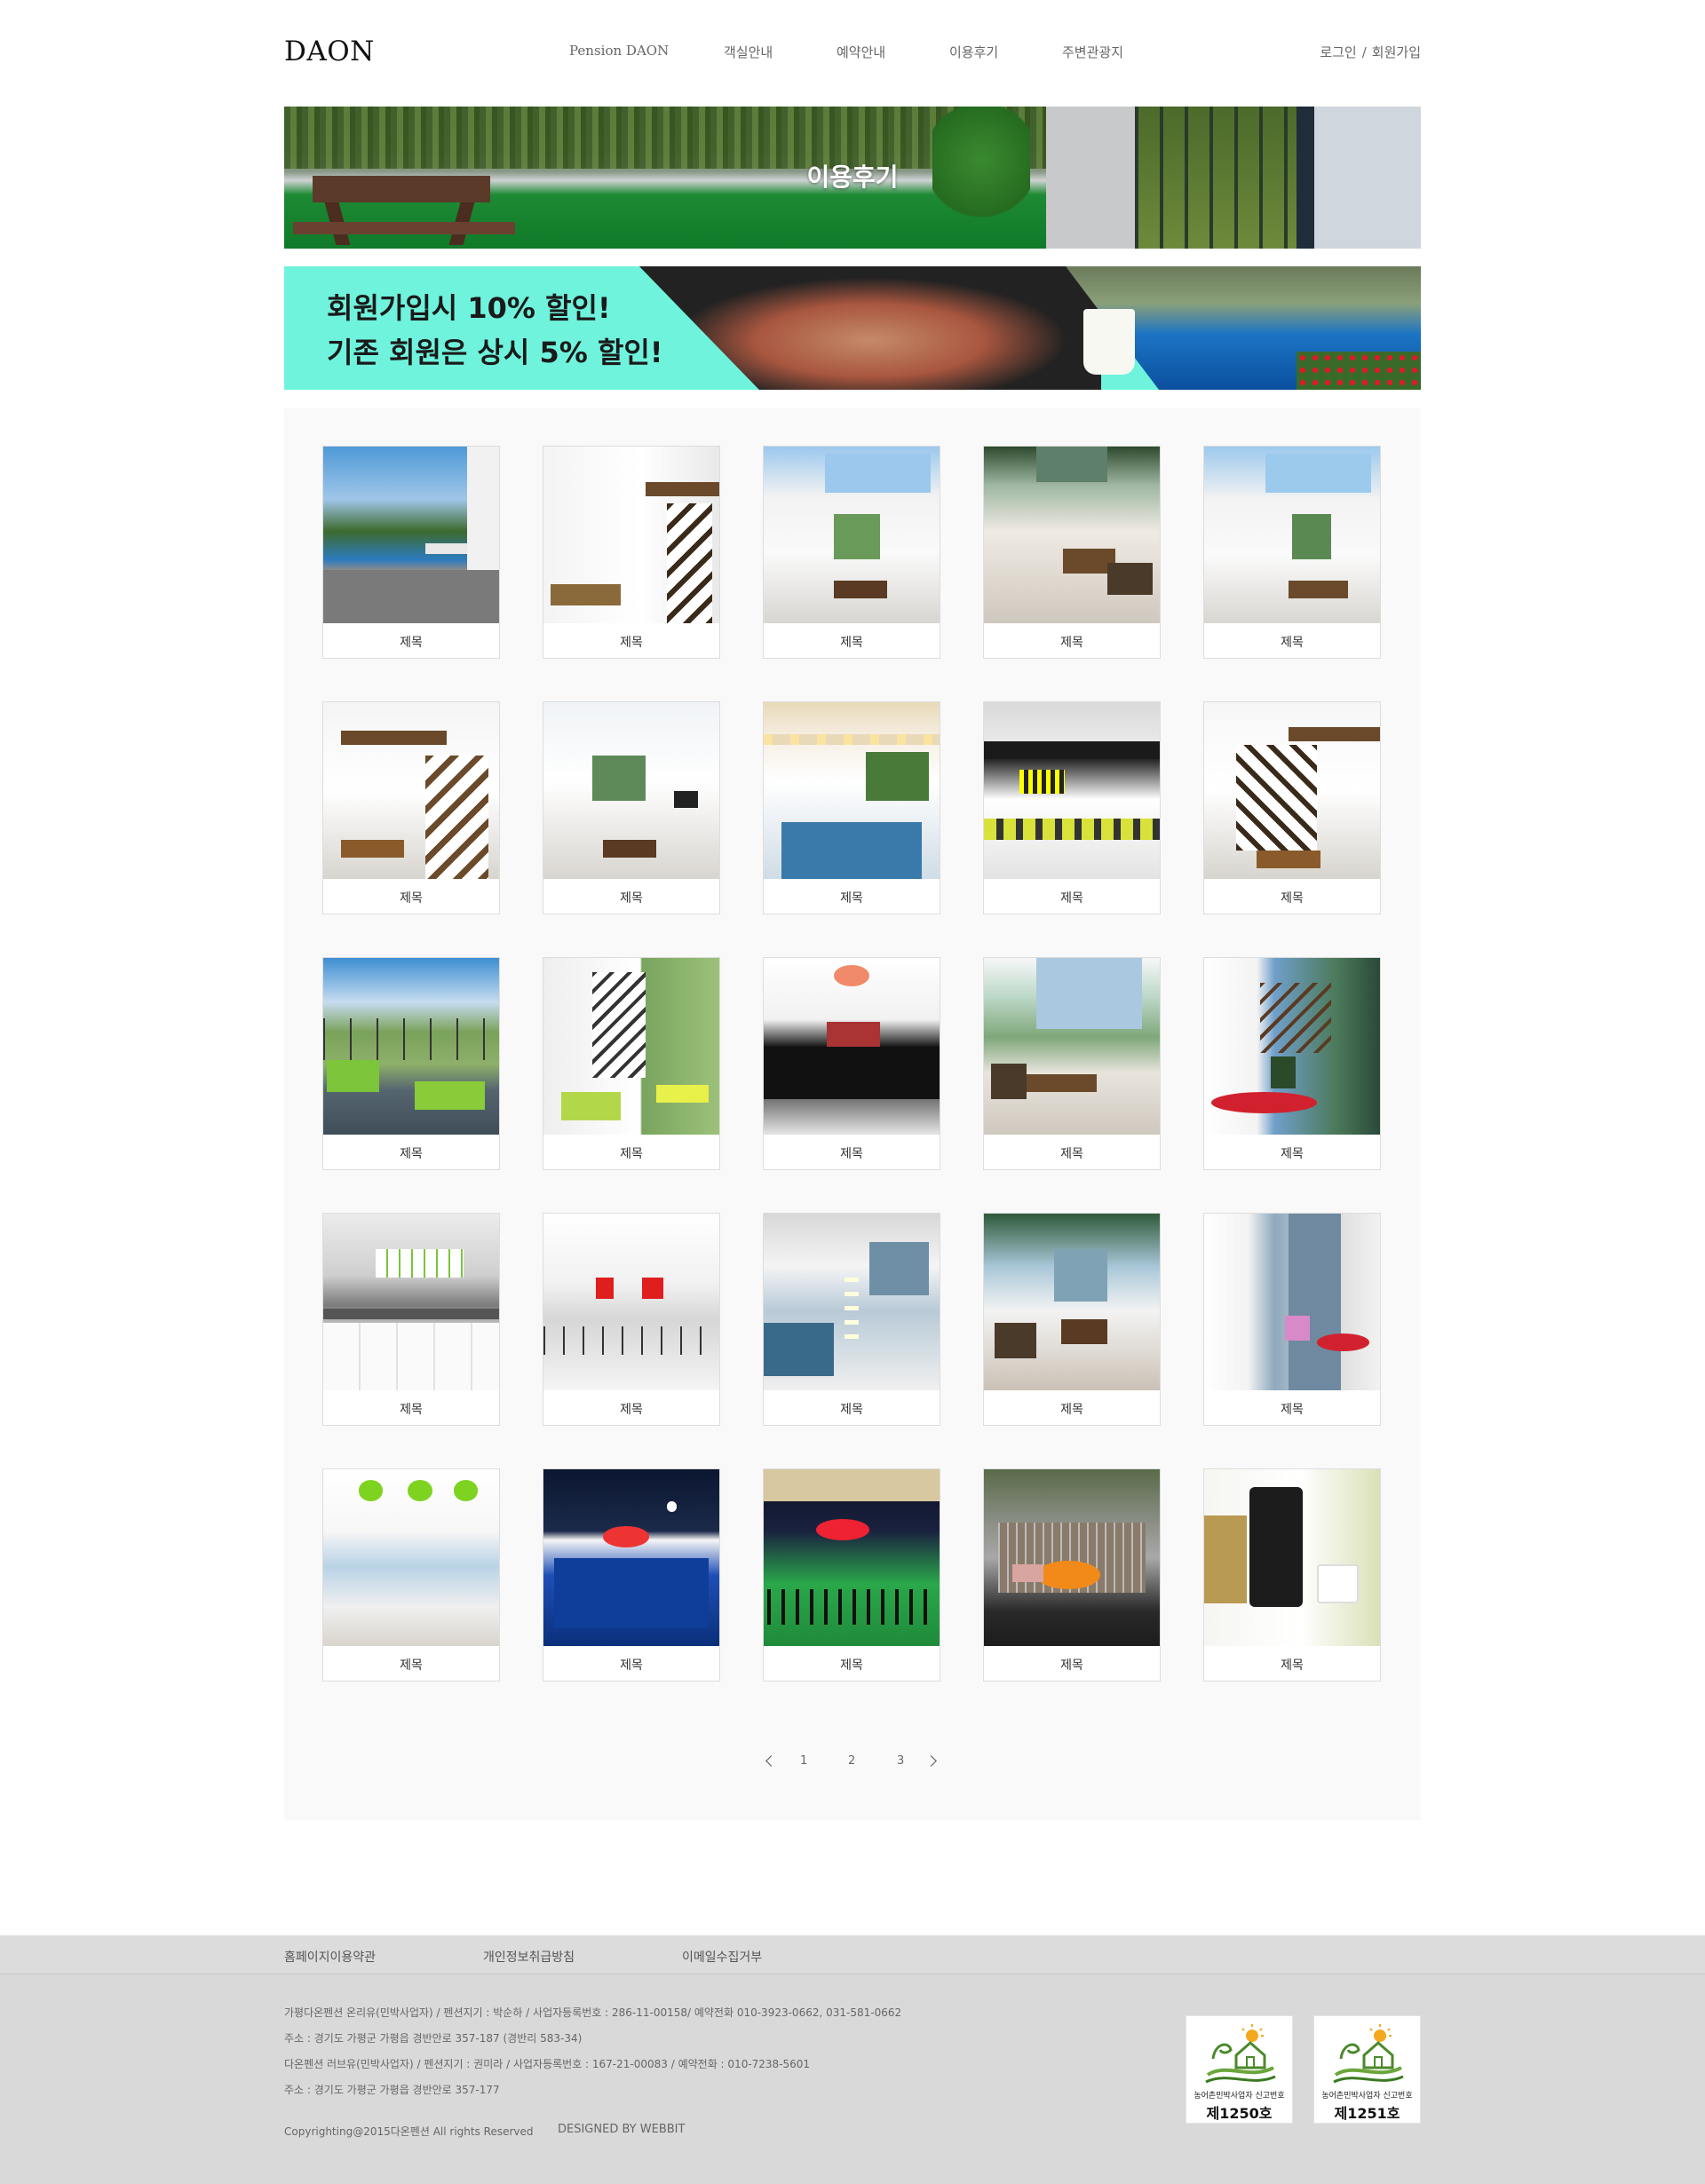 The image size is (1705, 2184). Describe the element at coordinates (852, 1761) in the screenshot. I see `page-2: 2` at that location.